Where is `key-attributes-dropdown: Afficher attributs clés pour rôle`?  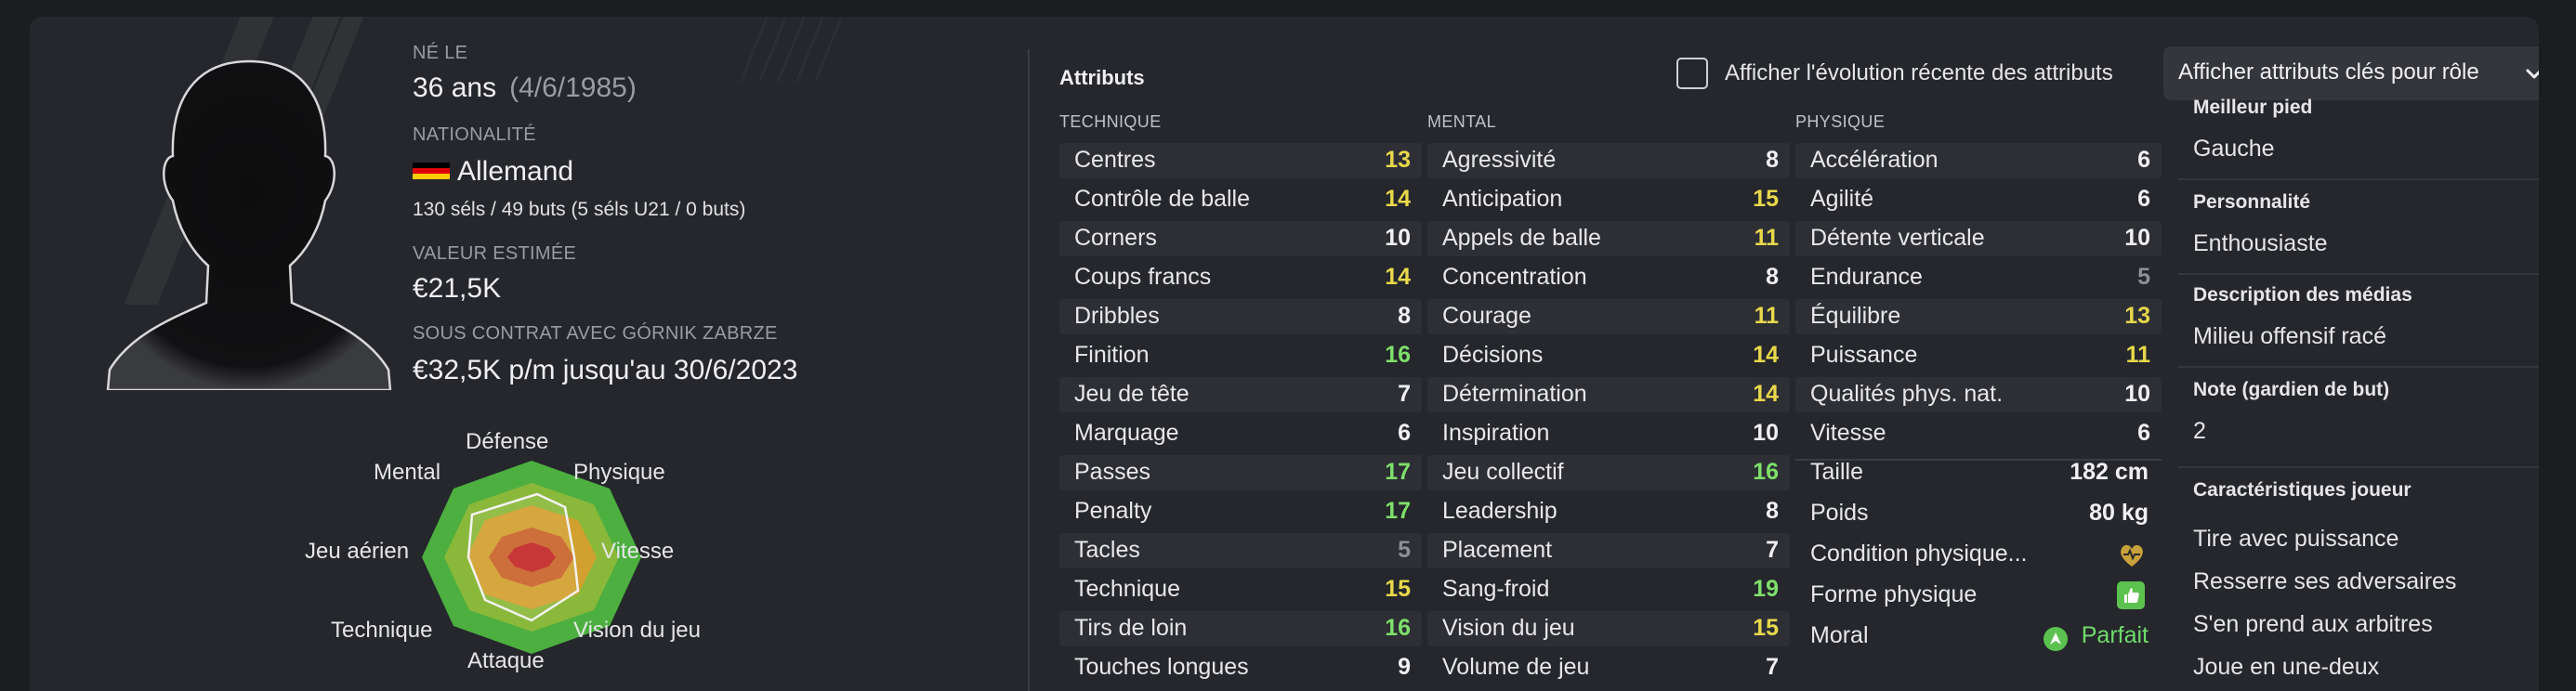
key-attributes-dropdown: Afficher attributs clés pour rôle is located at coordinates (2351, 73).